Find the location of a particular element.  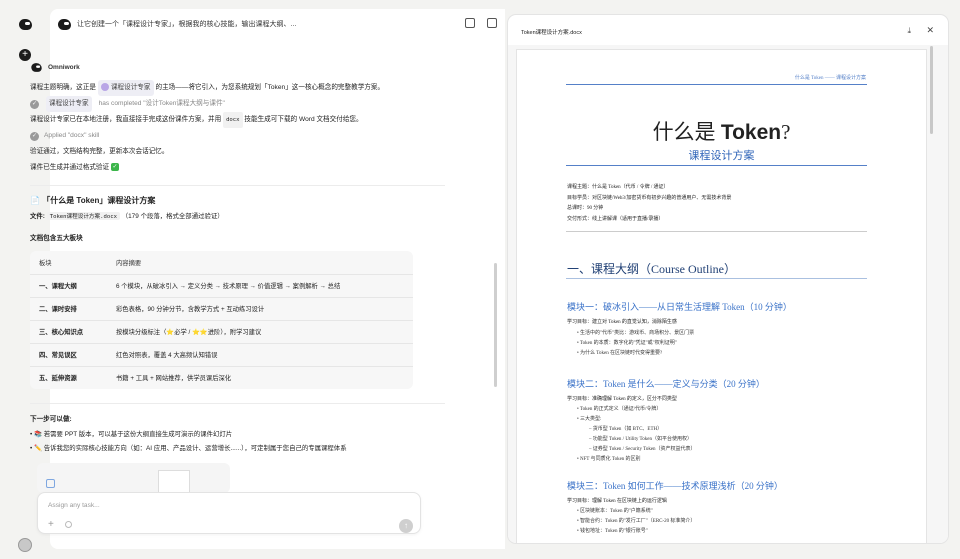

table-cell: 四、常见误区 is located at coordinates (68, 355).